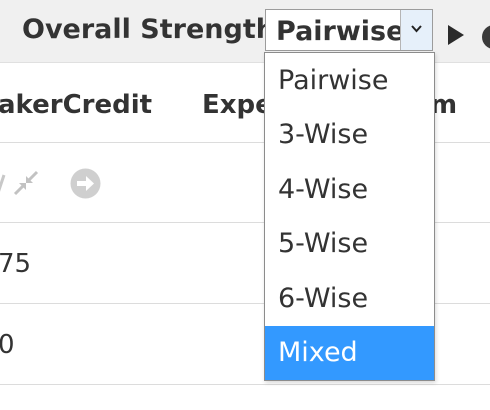 The image size is (490, 410). I want to click on select-dropdown-button, so click(416, 30).